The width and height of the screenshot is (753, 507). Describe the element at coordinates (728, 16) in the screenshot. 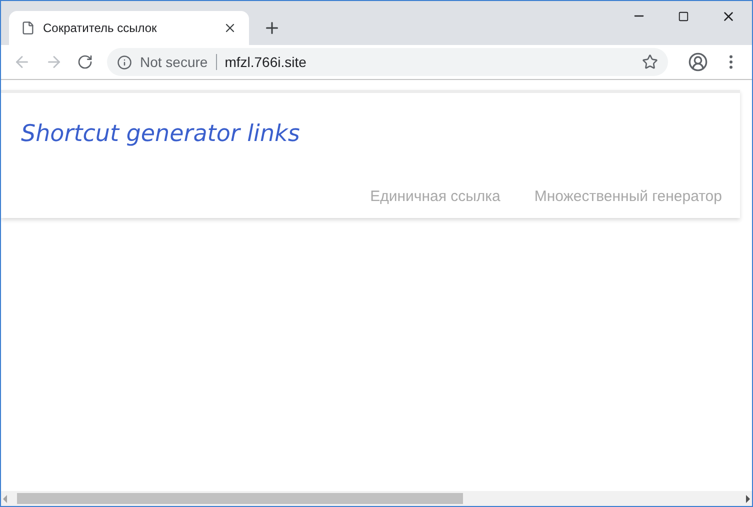

I see `close-window-icon` at that location.